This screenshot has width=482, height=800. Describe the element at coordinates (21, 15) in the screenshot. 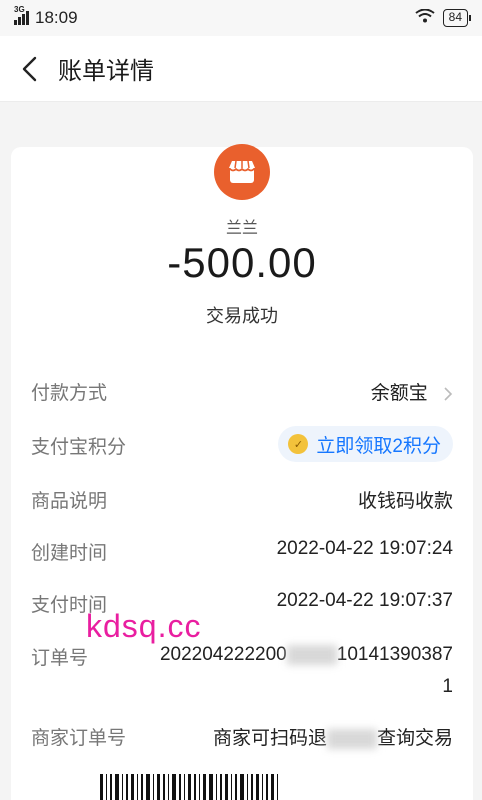

I see `signal-icon: 3G` at that location.